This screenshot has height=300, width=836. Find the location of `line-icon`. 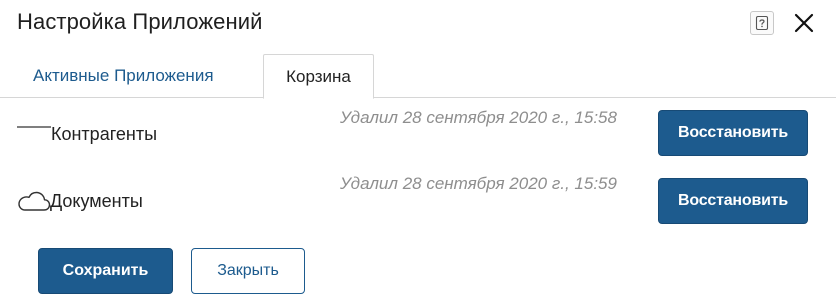

line-icon is located at coordinates (34, 127).